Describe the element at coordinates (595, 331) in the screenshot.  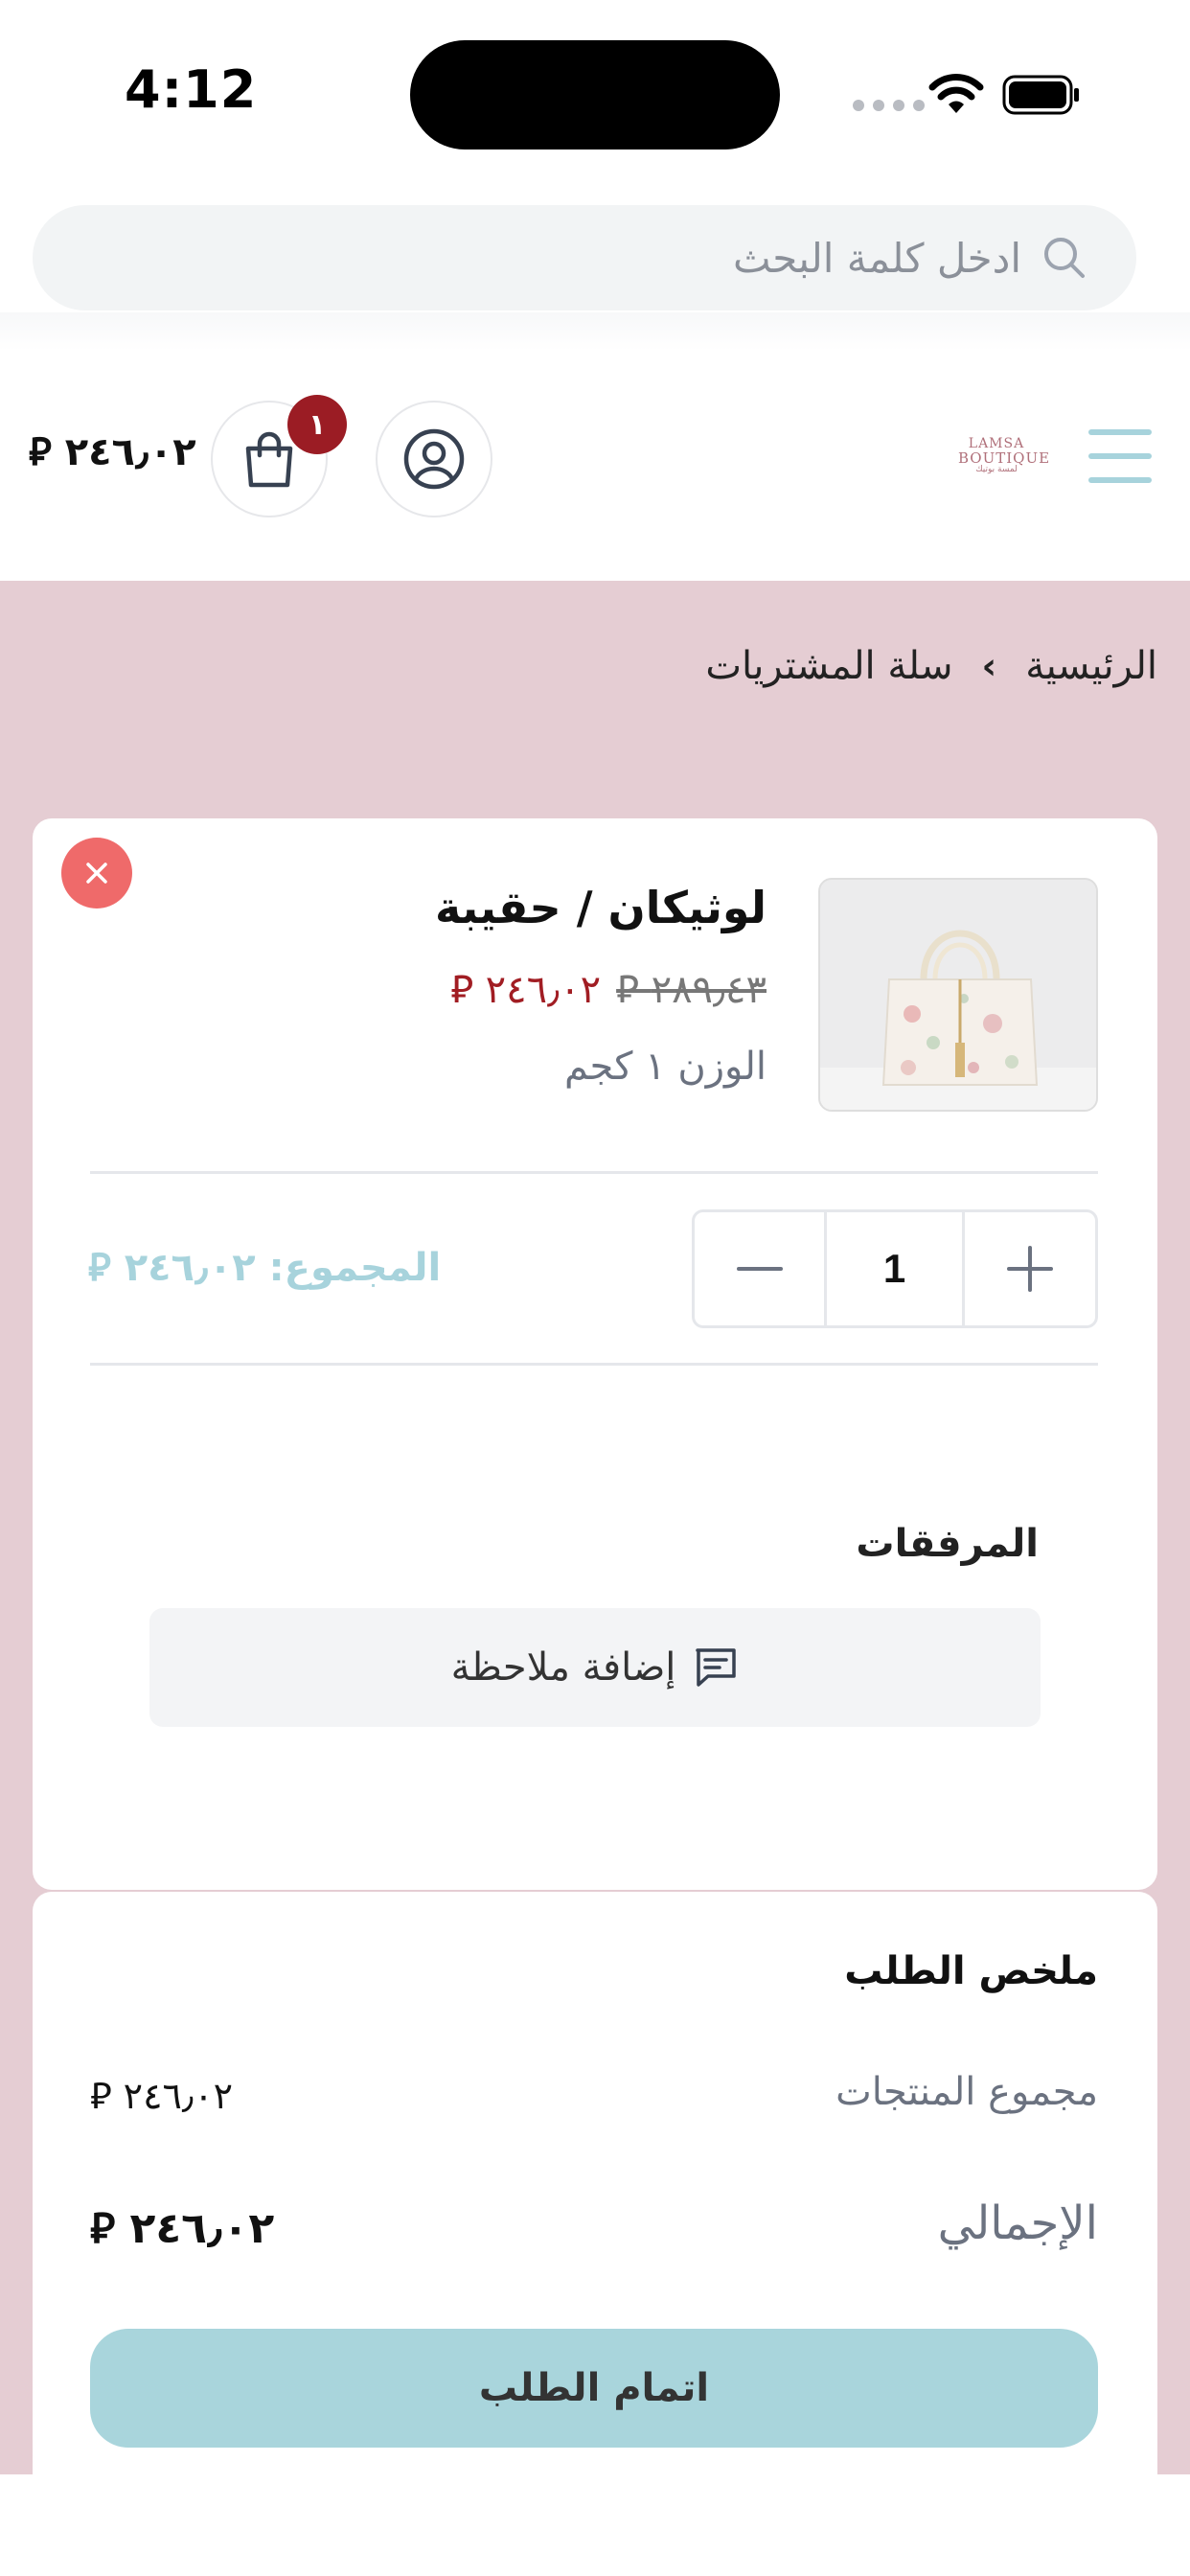
I see `header-shadow` at that location.